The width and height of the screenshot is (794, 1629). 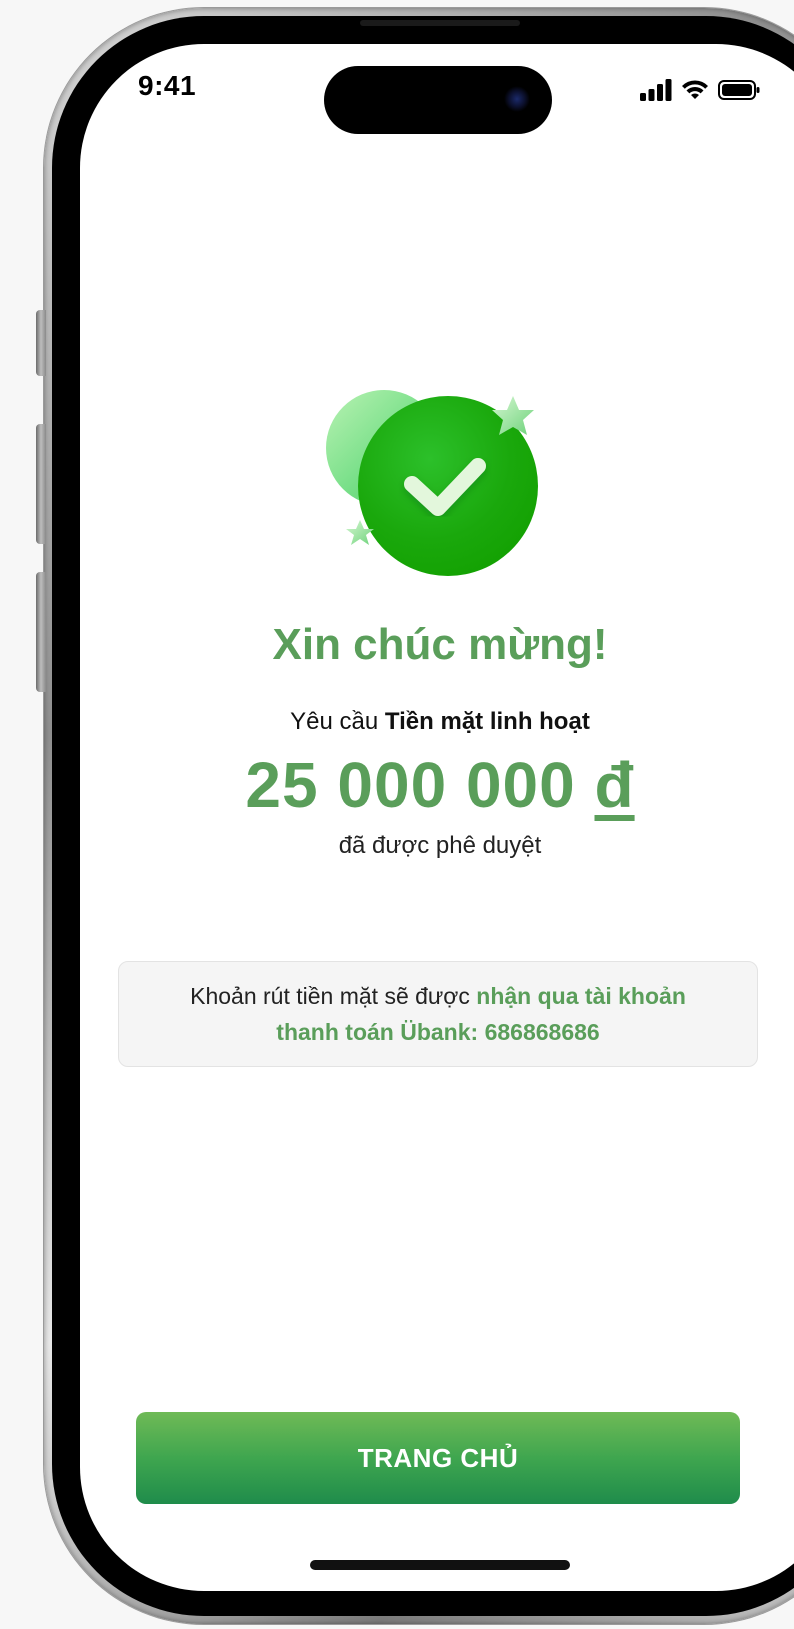 I want to click on approved-amount: 25 000 000 đ, so click(x=397, y=785).